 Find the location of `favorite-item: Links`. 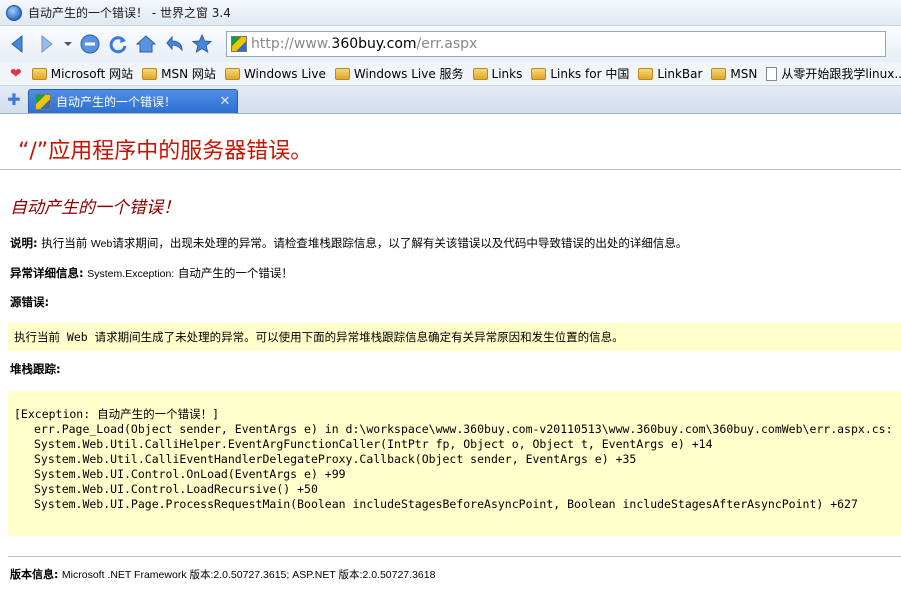

favorite-item: Links is located at coordinates (497, 73).